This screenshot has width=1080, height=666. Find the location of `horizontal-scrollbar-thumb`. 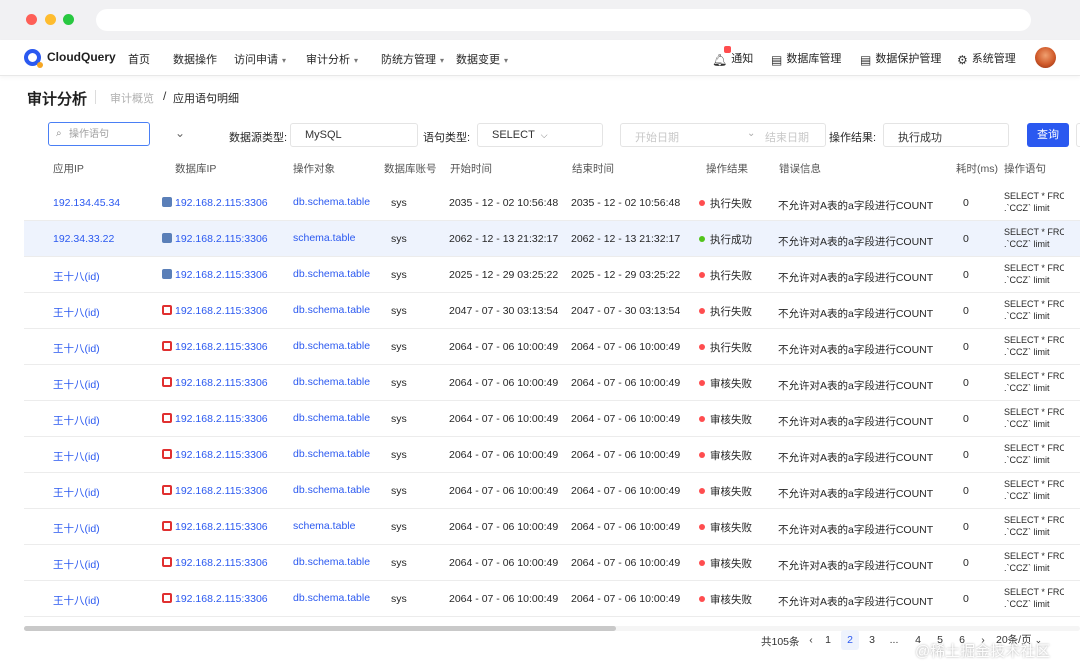

horizontal-scrollbar-thumb is located at coordinates (320, 628).